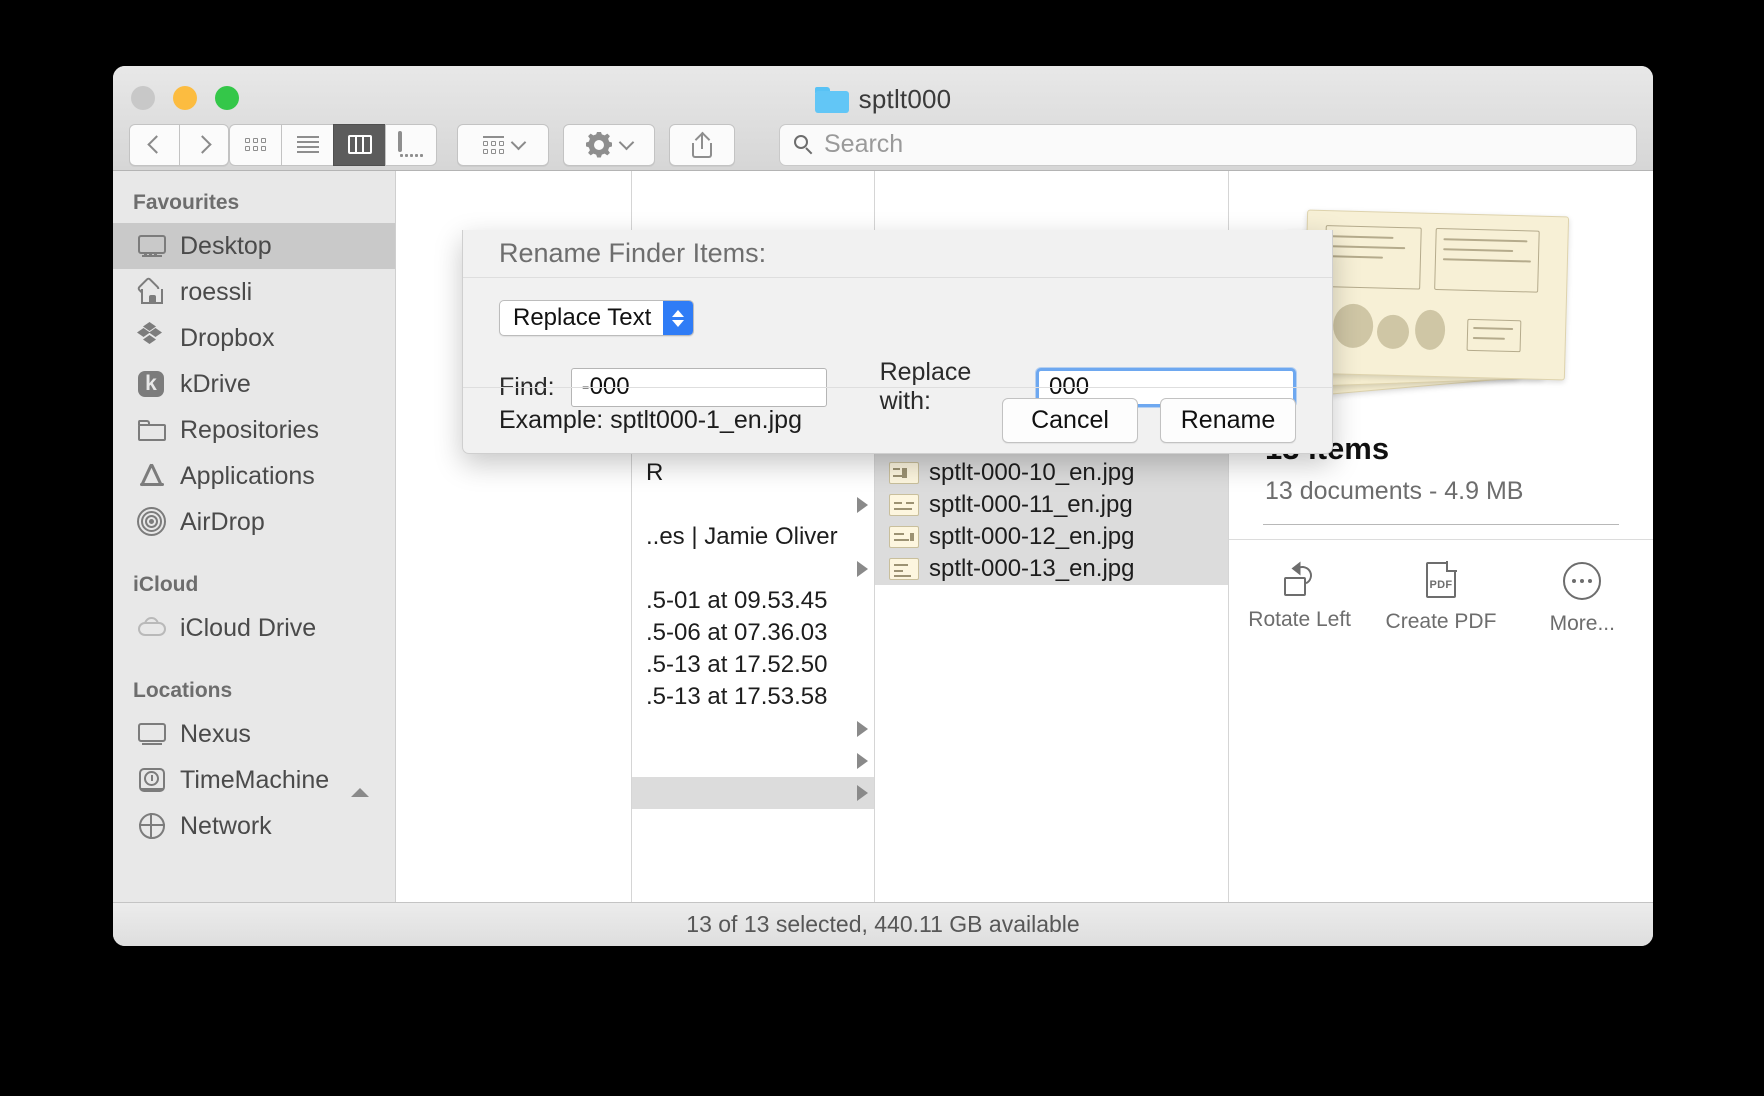 The image size is (1764, 1096). What do you see at coordinates (152, 337) in the screenshot?
I see `dropbox-icon` at bounding box center [152, 337].